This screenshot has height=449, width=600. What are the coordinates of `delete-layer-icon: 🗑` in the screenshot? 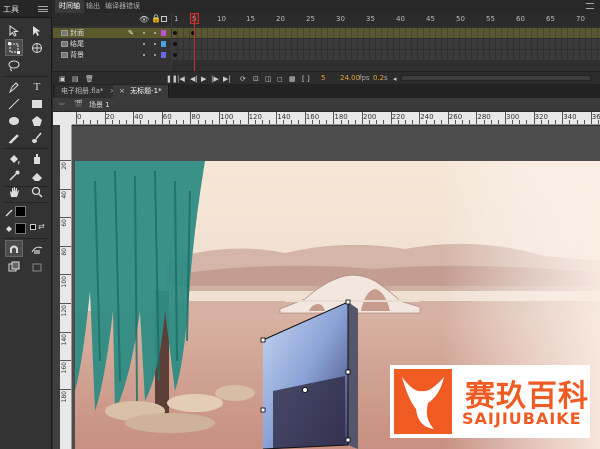 It's located at (89, 79).